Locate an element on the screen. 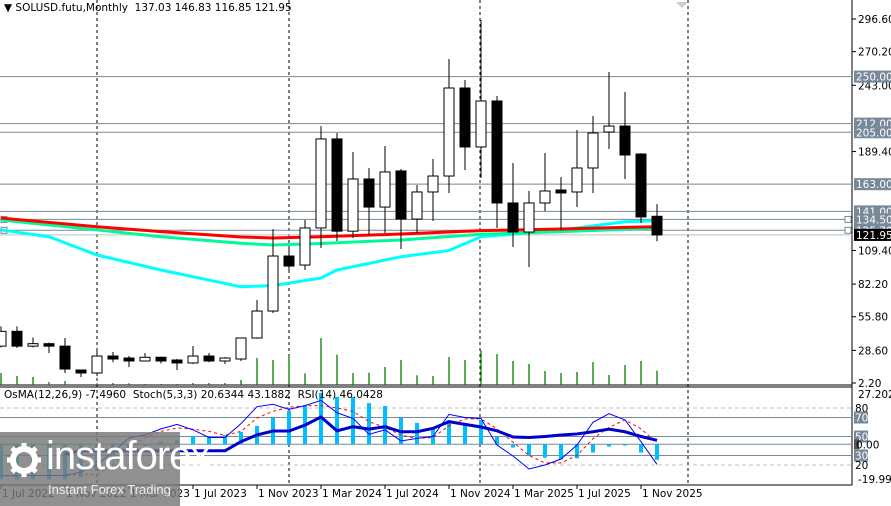  price-tick-label: 296.60 is located at coordinates (874, 20).